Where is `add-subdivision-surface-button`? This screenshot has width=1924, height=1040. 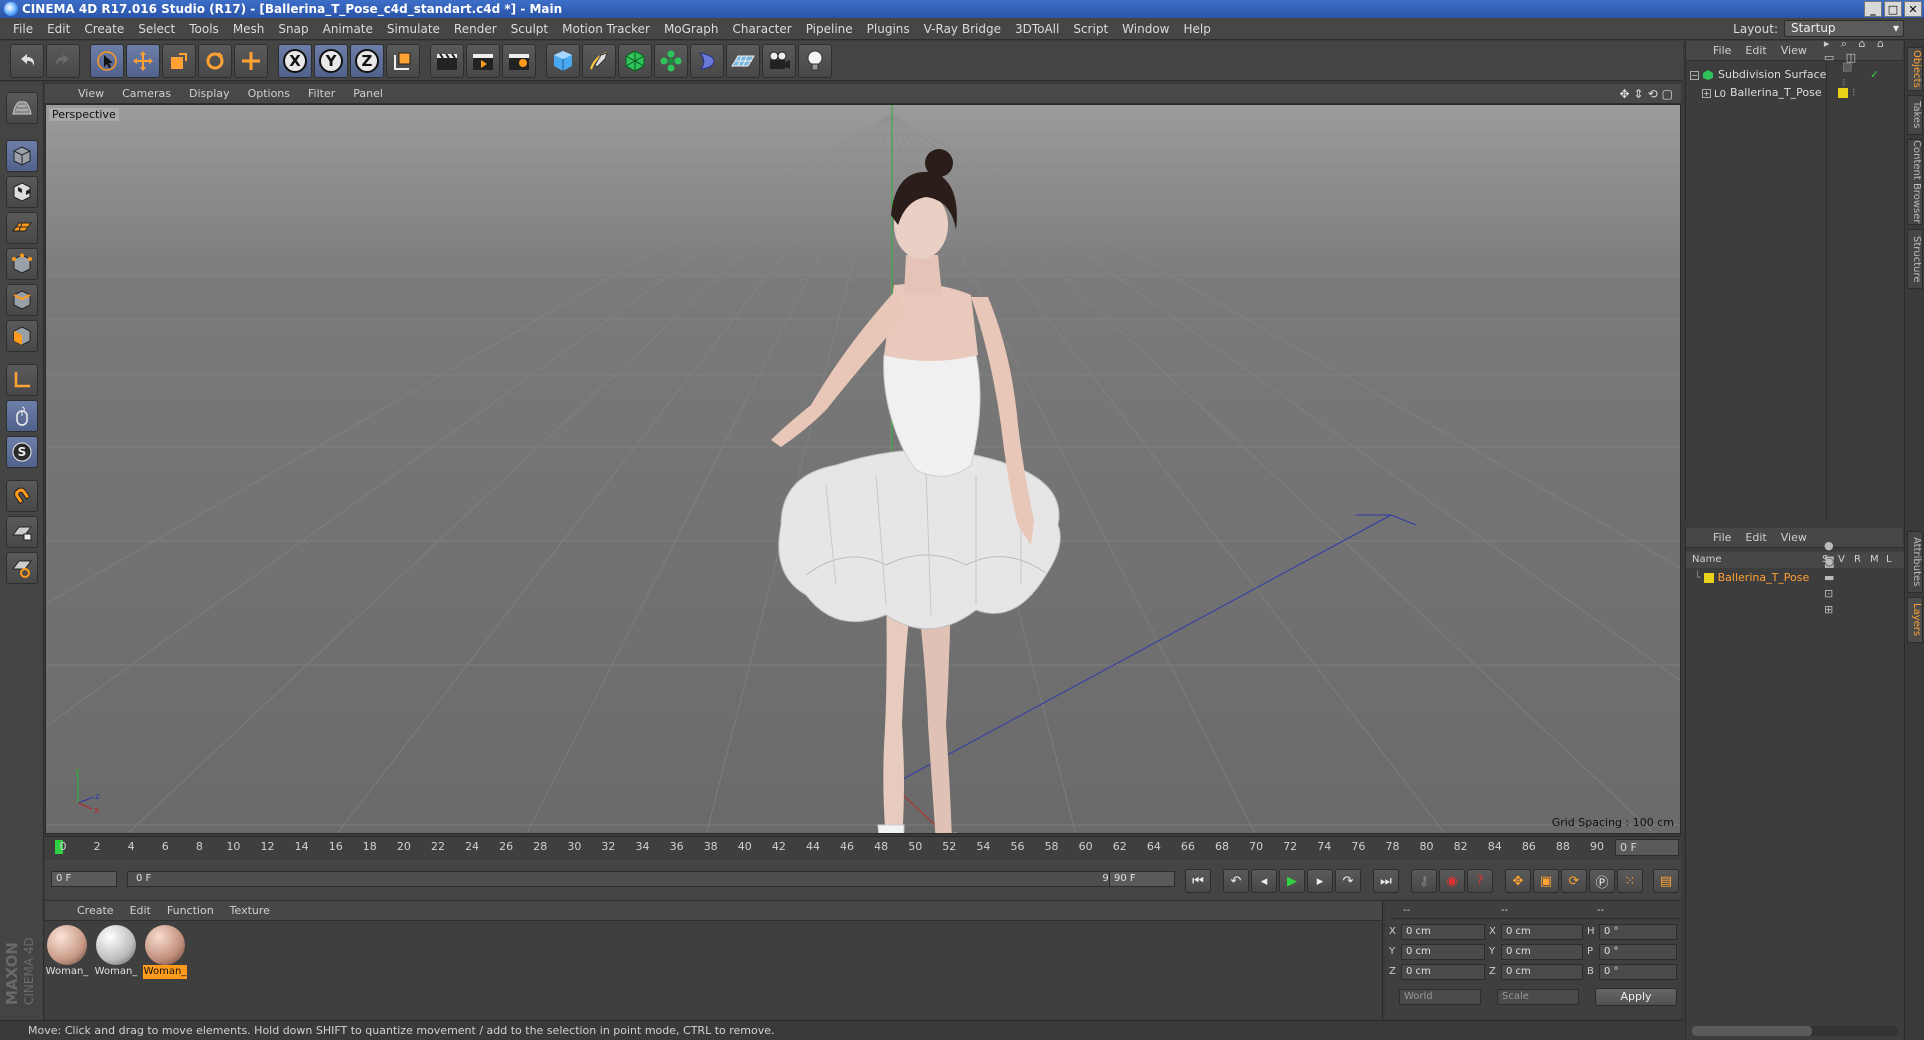
add-subdivision-surface-button is located at coordinates (635, 60).